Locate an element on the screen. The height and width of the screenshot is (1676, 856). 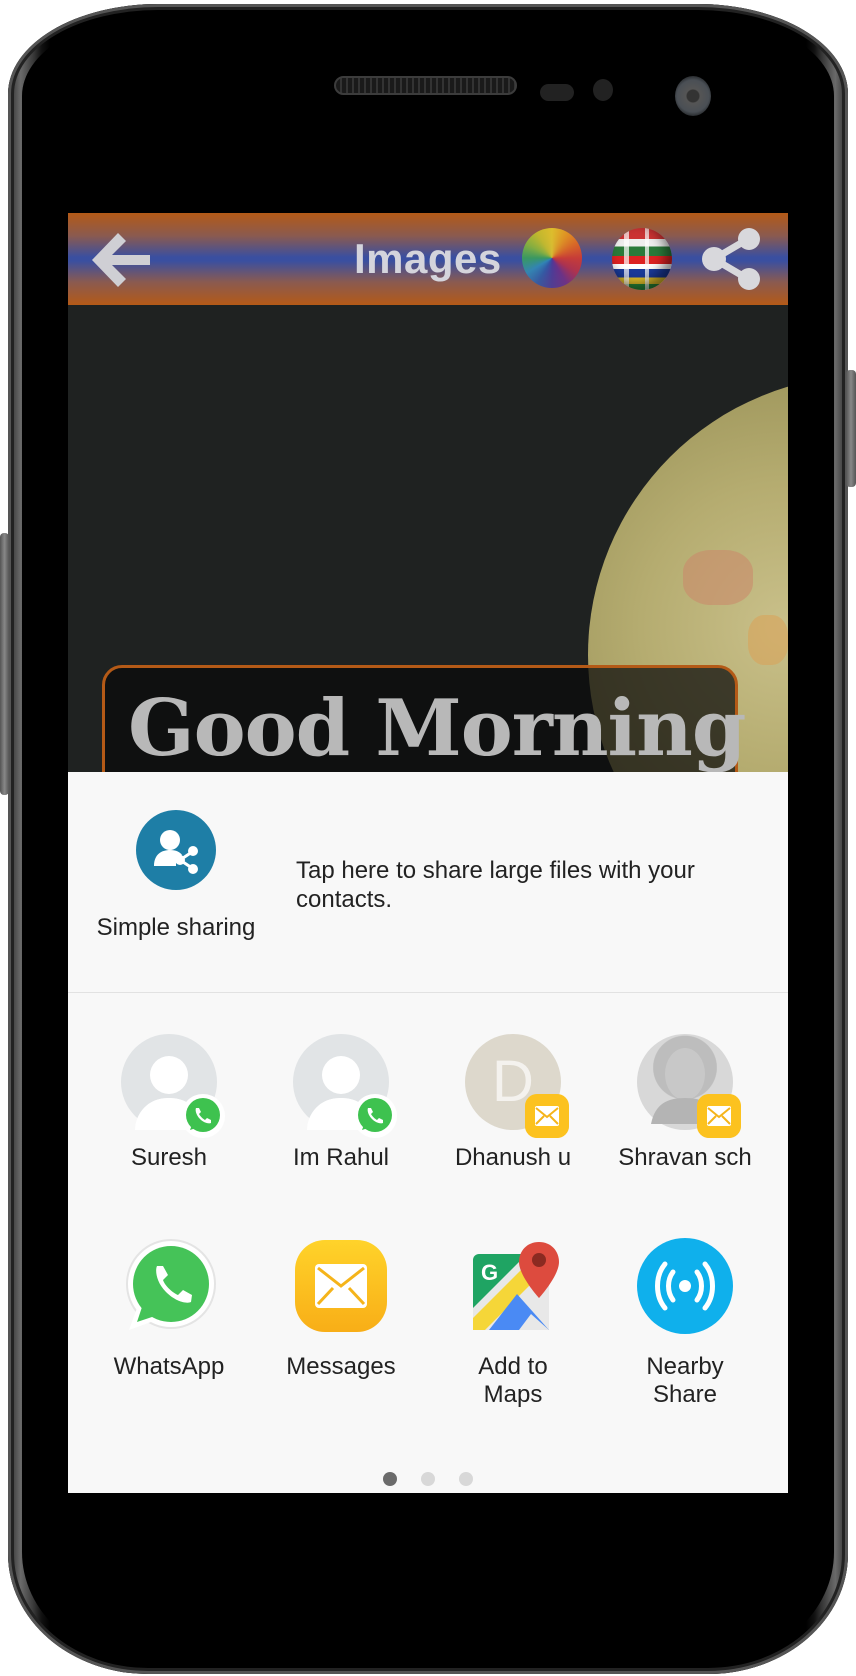
contact-target: Suresh is located at coordinates (169, 1103).